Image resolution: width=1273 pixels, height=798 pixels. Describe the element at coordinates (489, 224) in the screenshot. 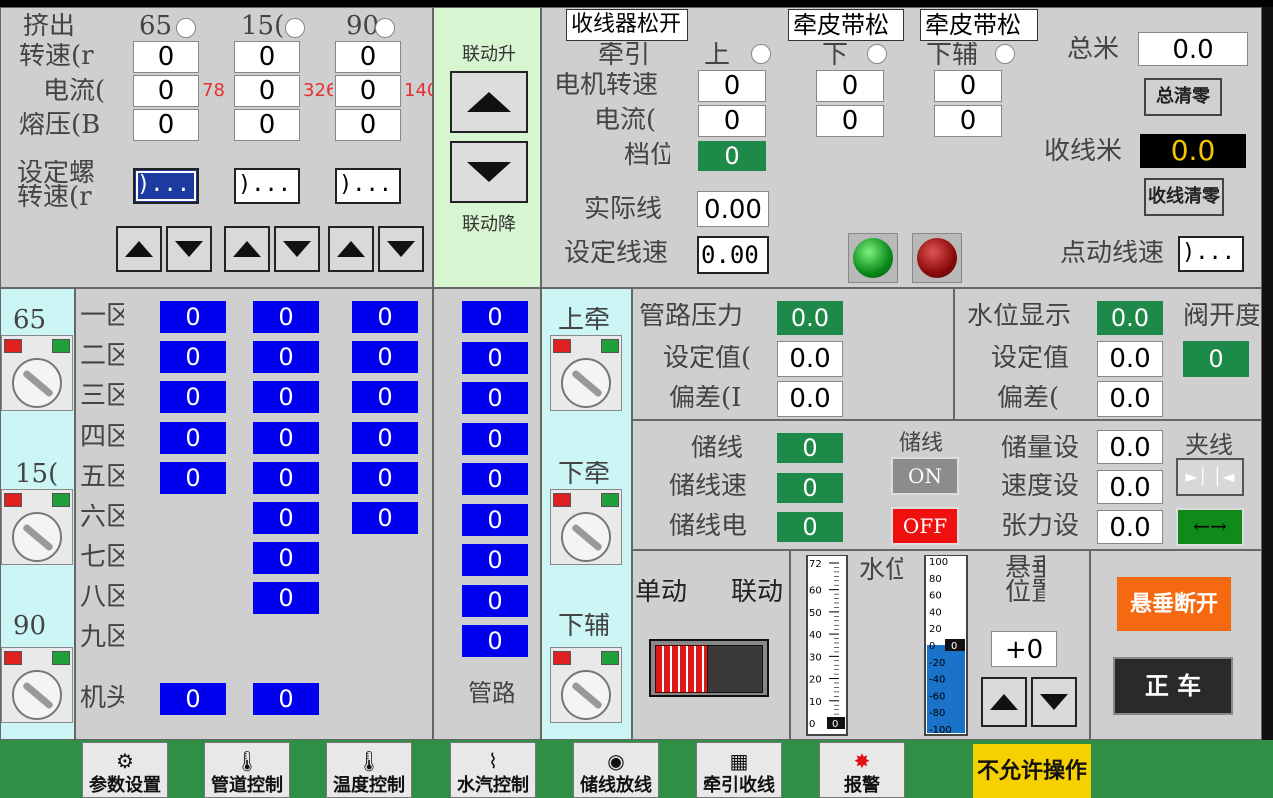

I see `link-down-label: 联动降` at that location.